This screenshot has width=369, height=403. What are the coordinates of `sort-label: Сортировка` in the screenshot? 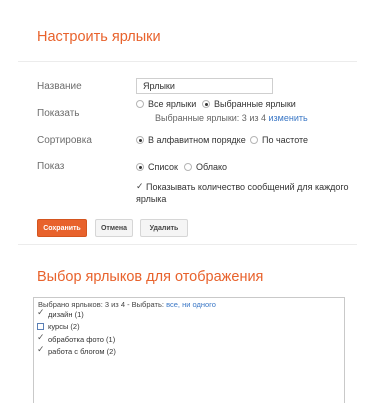 It's located at (64, 140).